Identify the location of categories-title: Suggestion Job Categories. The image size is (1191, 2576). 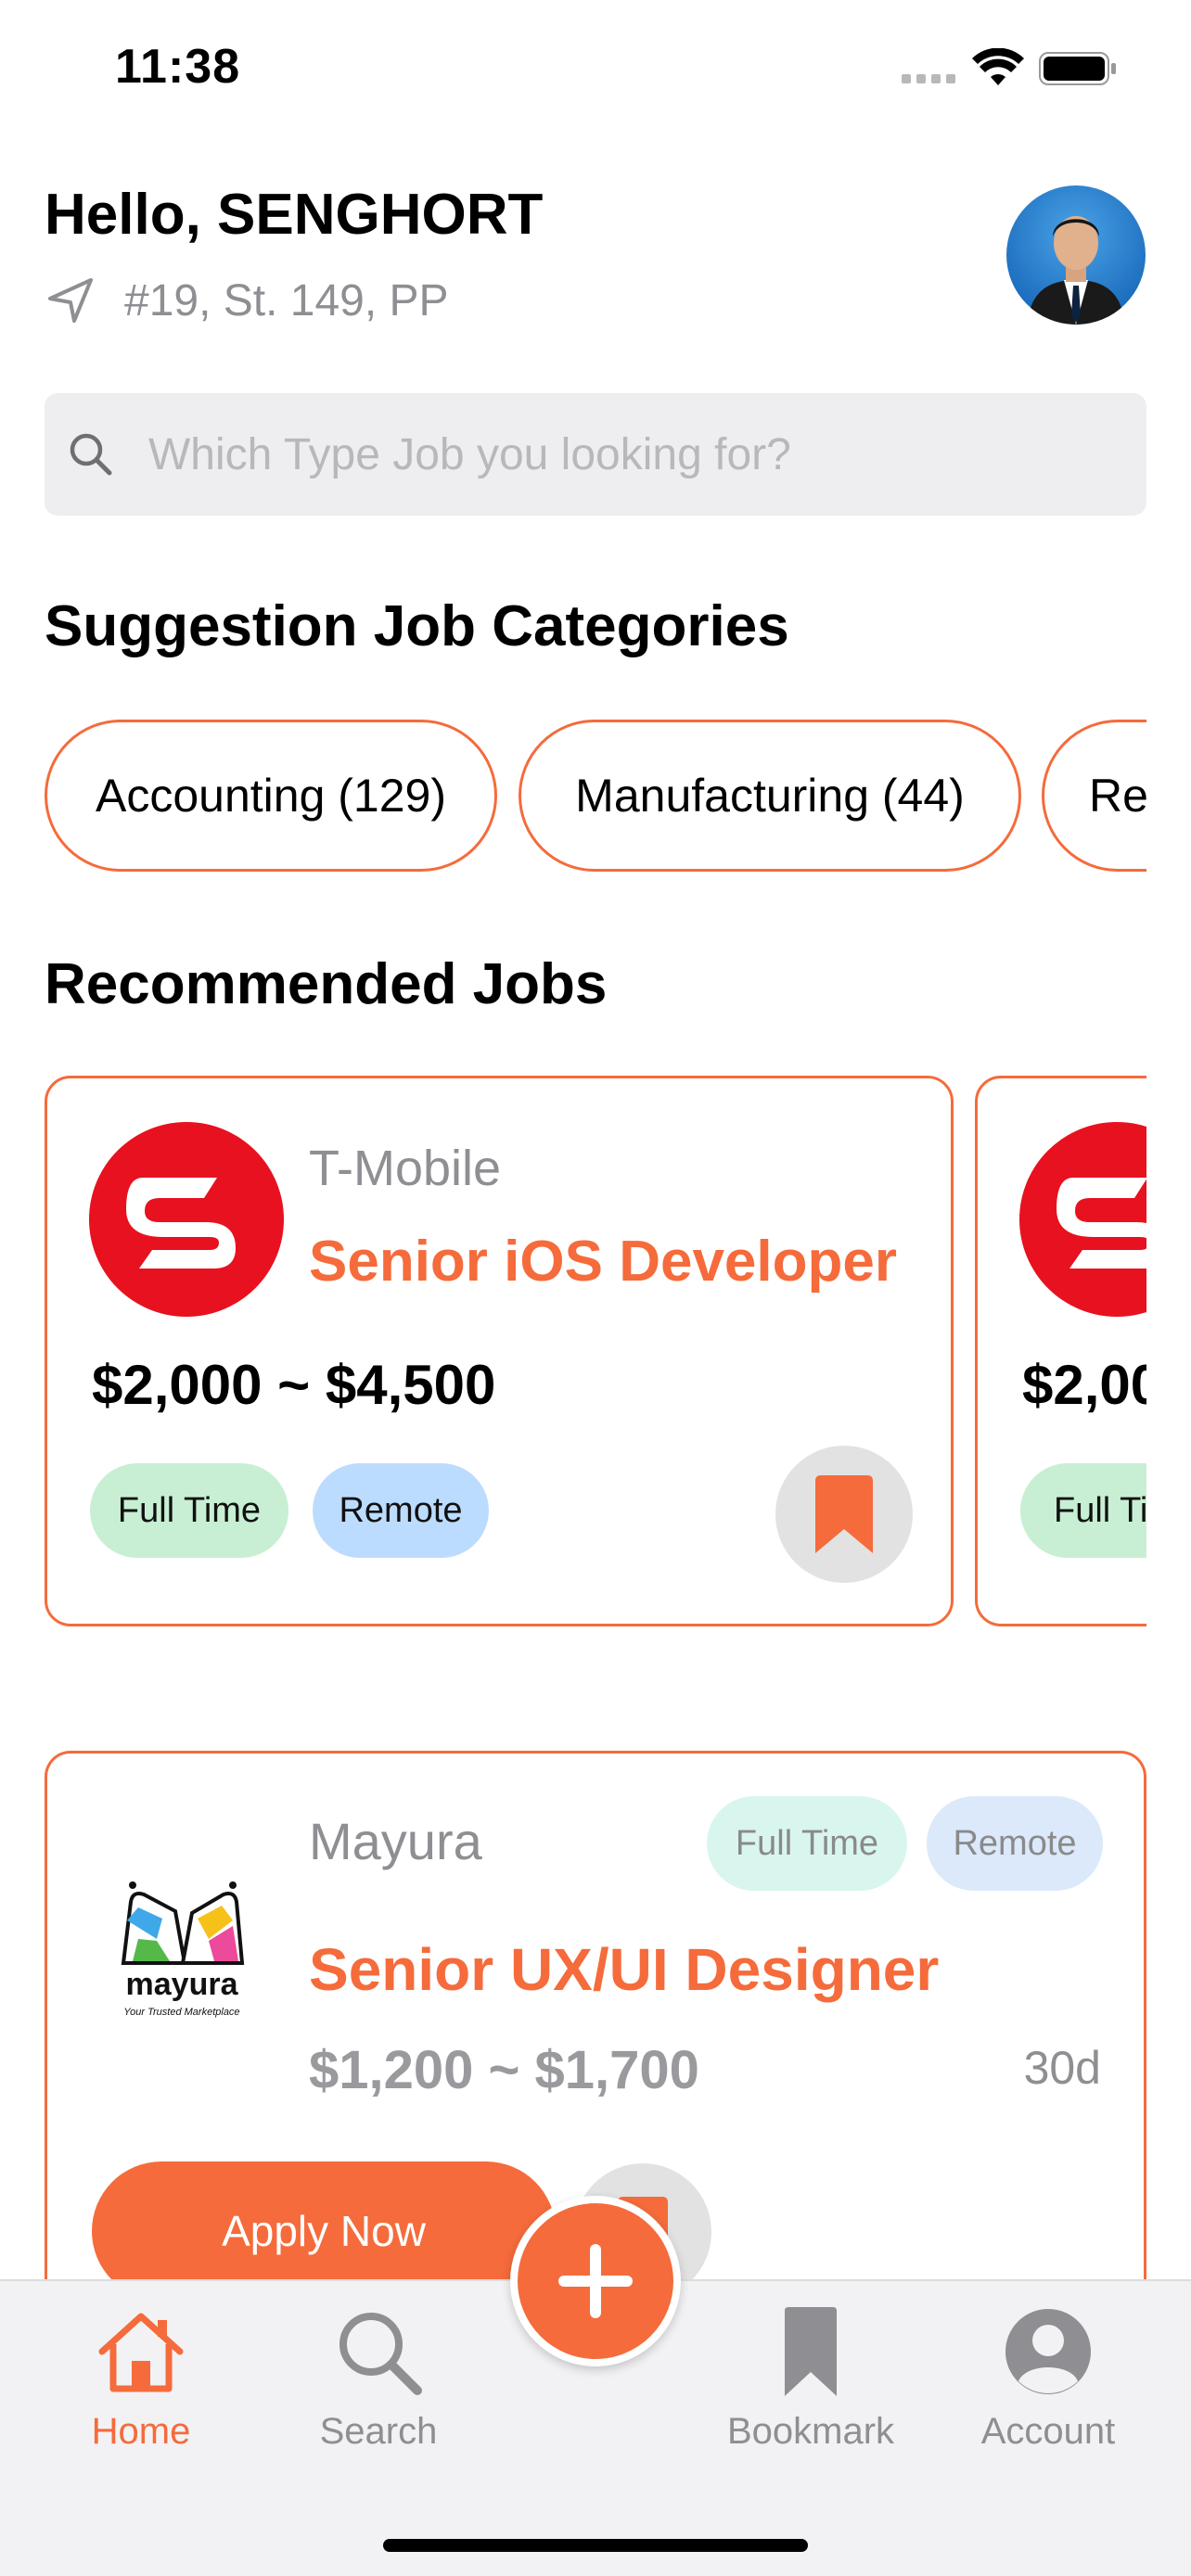
(417, 626).